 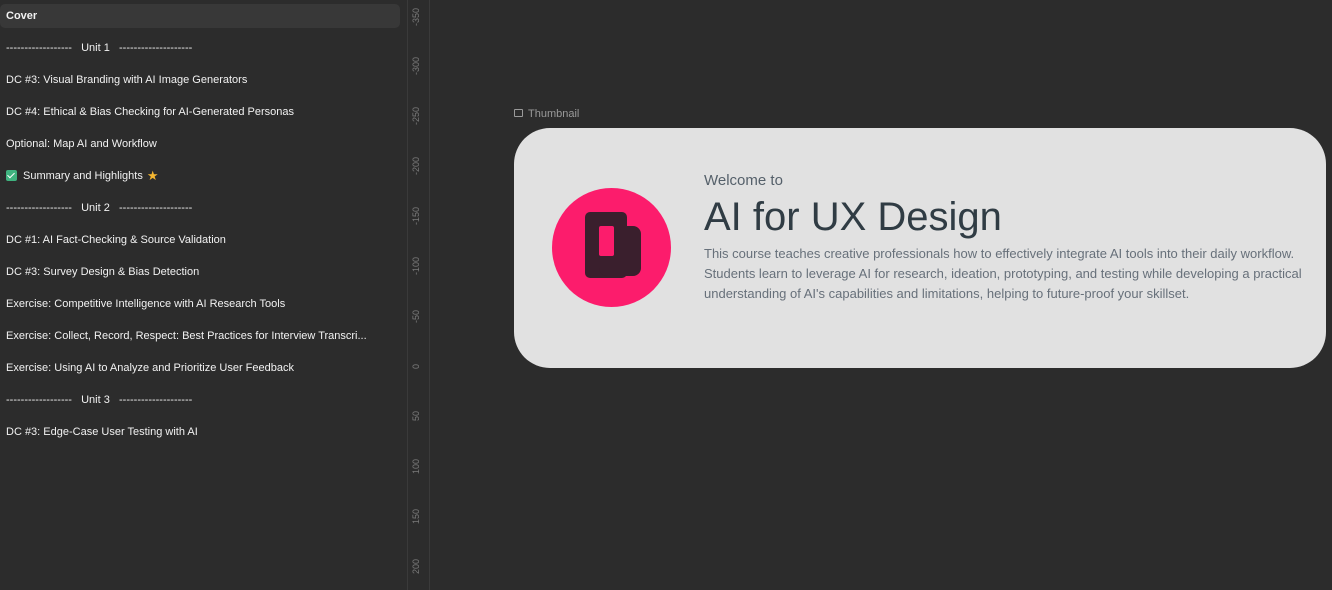 What do you see at coordinates (416, 566) in the screenshot?
I see `ruler-tick: 200` at bounding box center [416, 566].